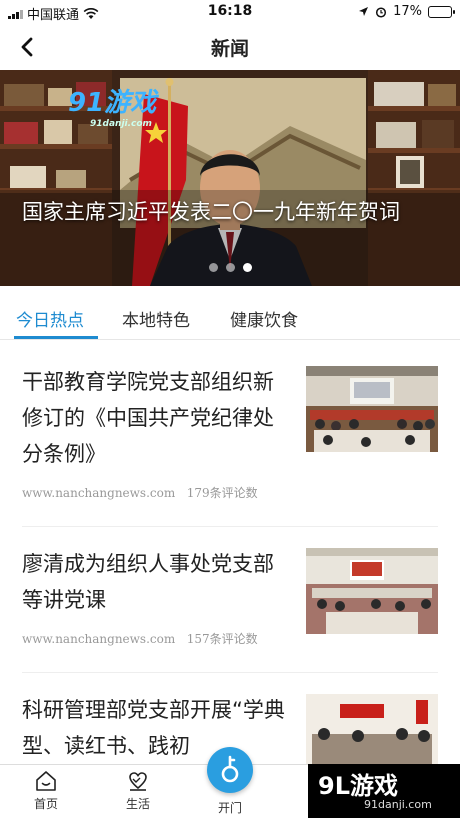 The image size is (460, 818). What do you see at coordinates (398, 804) in the screenshot?
I see `watermark-url: 91danji.com` at bounding box center [398, 804].